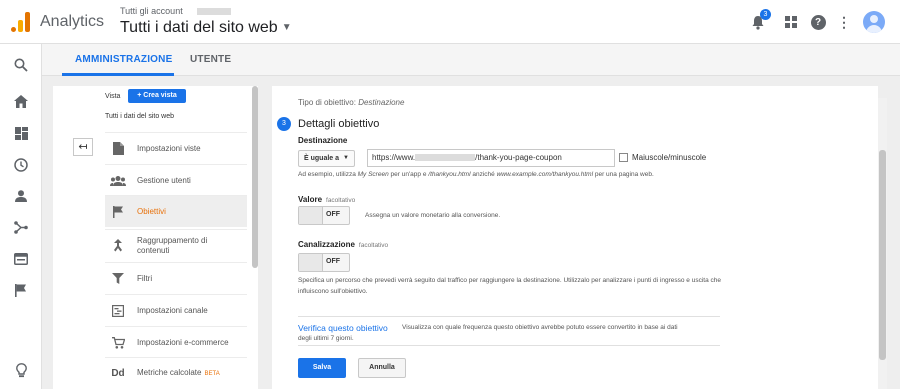 Image resolution: width=900 pixels, height=389 pixels. Describe the element at coordinates (21, 22) in the screenshot. I see `analytics-logo-icon` at that location.